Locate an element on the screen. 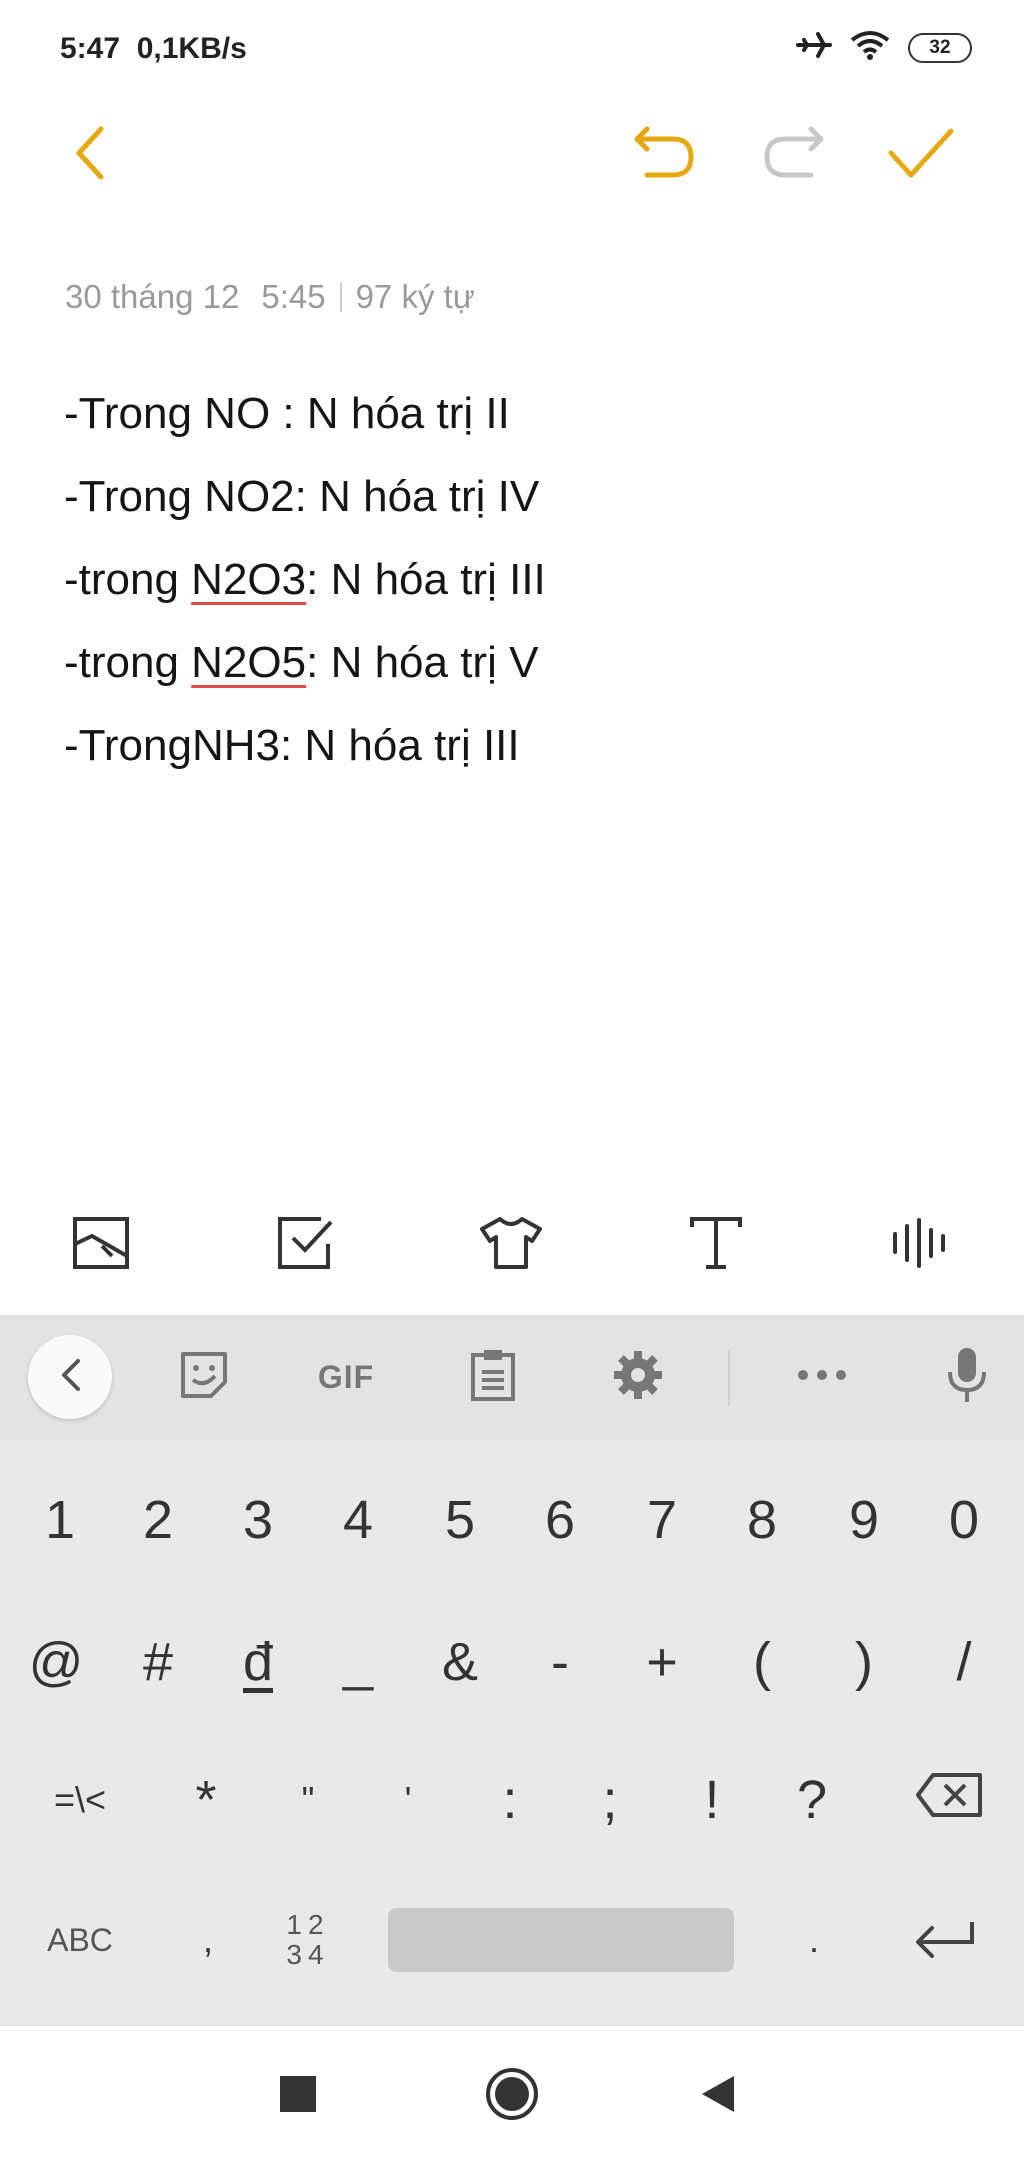 This screenshot has width=1024, height=2162. numpad-toggle-key: 12 34 is located at coordinates (308, 1940).